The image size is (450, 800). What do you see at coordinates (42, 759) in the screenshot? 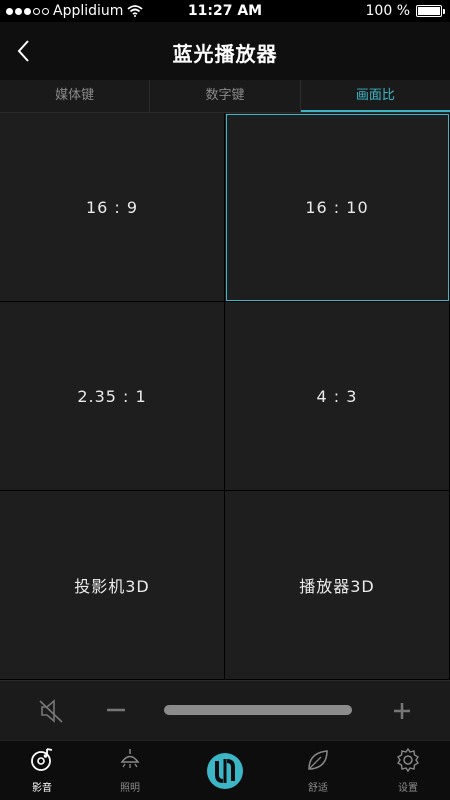
I see `music-disc-icon` at bounding box center [42, 759].